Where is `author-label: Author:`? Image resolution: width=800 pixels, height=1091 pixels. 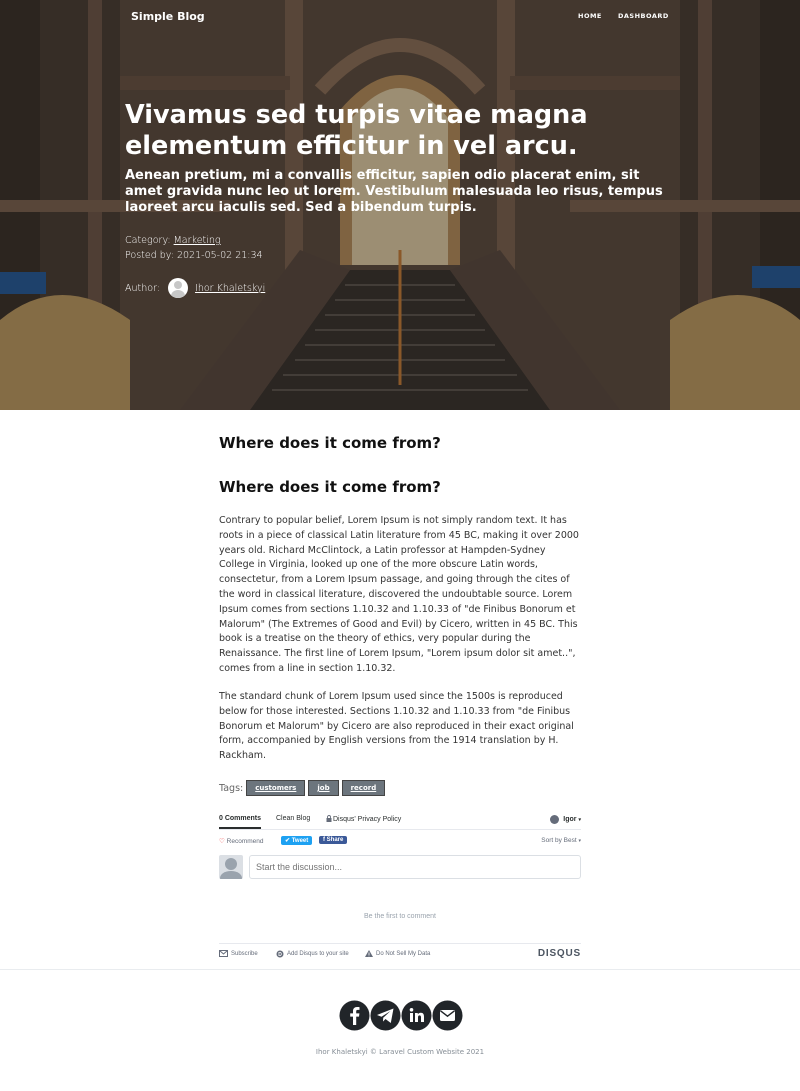 author-label: Author: is located at coordinates (143, 288).